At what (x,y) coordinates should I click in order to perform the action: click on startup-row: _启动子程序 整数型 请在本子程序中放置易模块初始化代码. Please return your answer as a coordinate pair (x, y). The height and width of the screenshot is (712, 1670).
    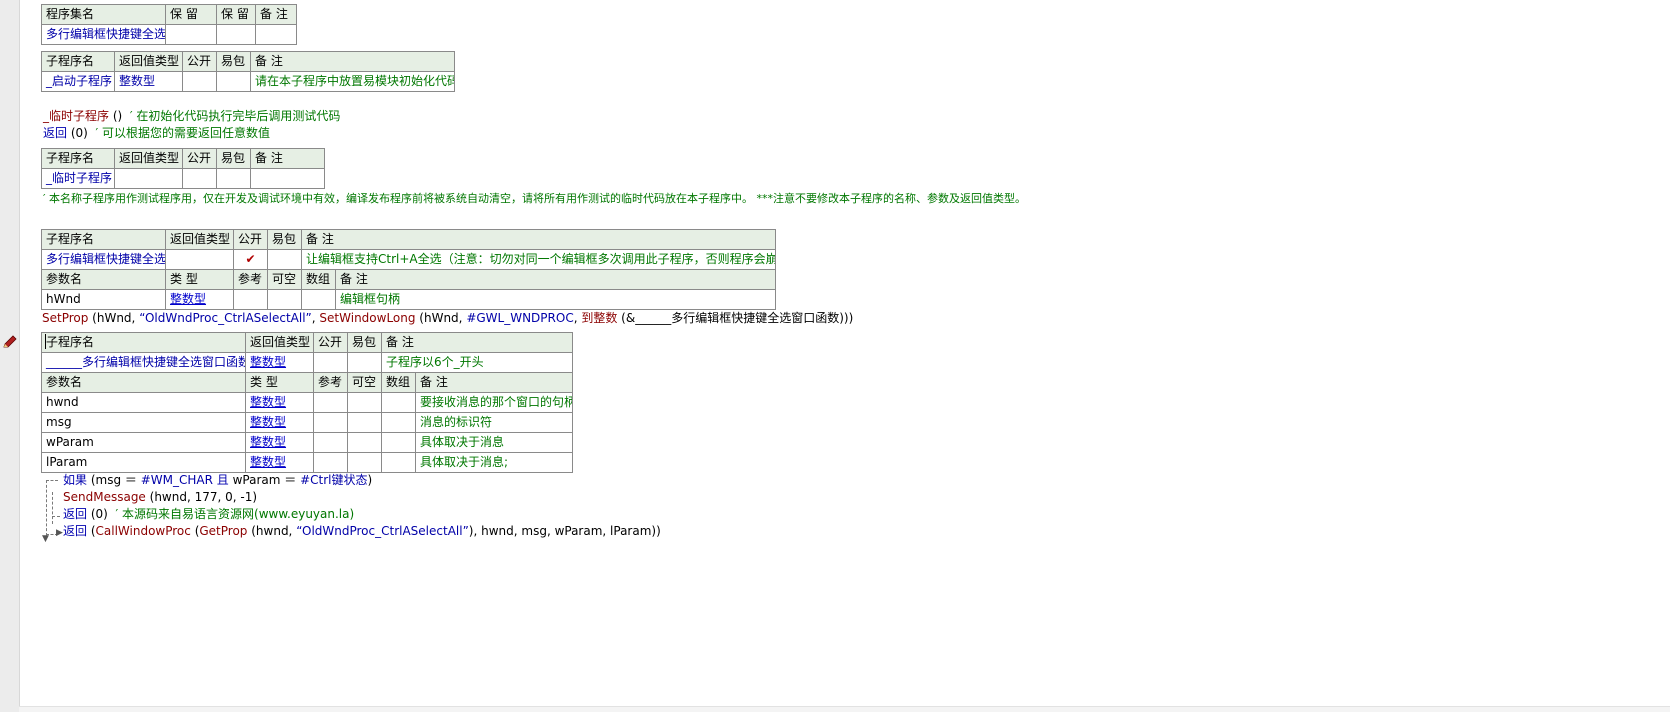
    Looking at the image, I should click on (248, 81).